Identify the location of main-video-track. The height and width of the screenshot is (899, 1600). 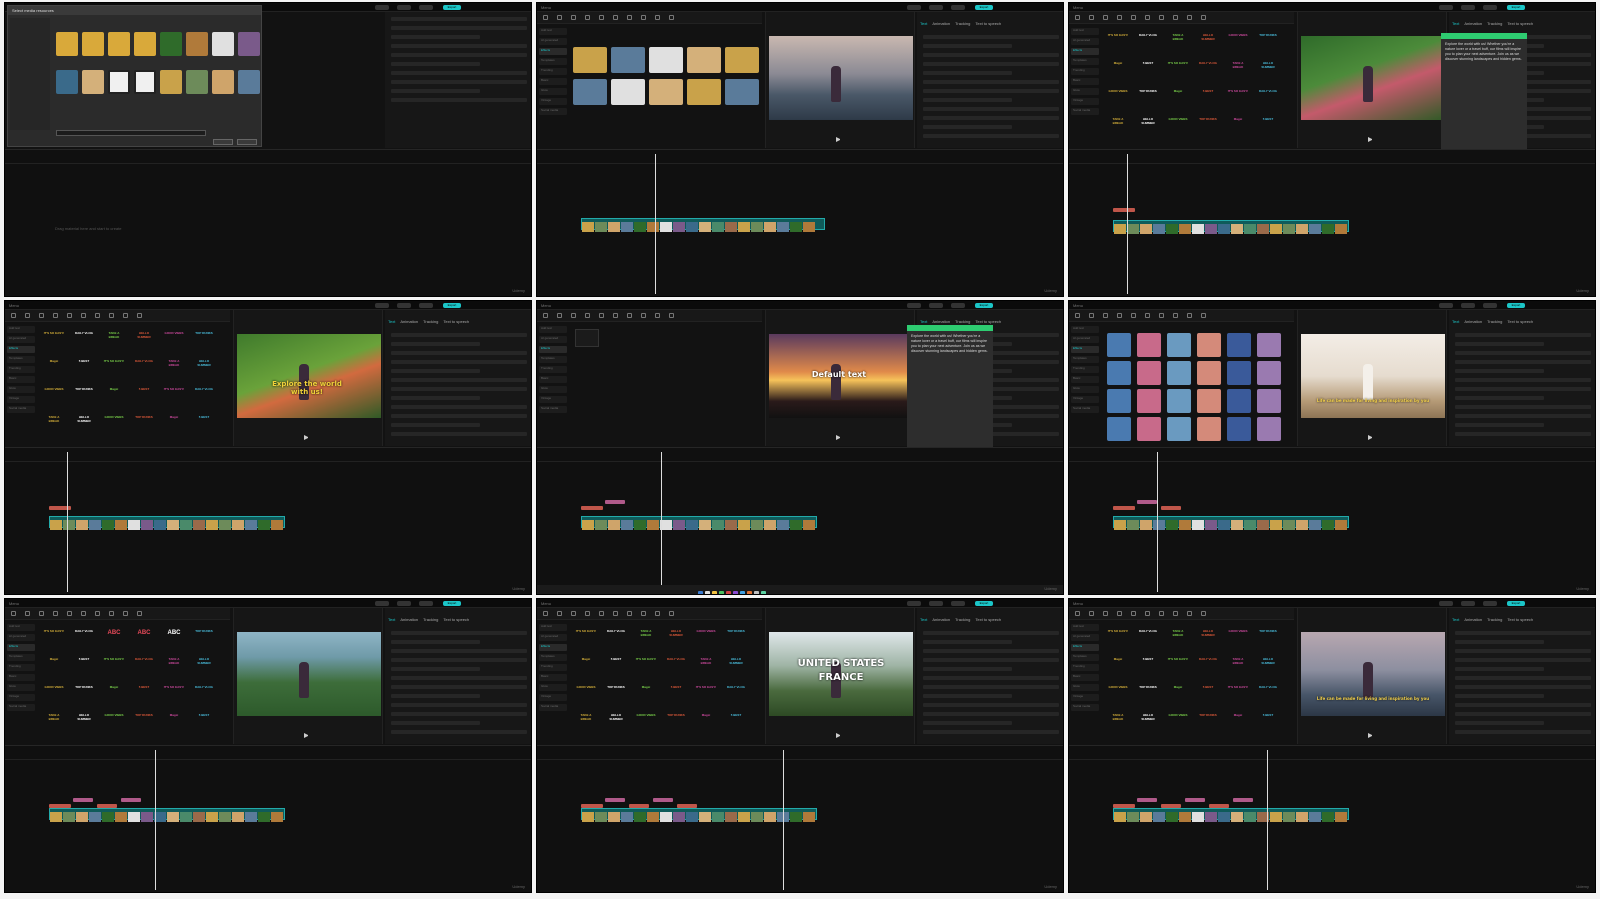
(1231, 523).